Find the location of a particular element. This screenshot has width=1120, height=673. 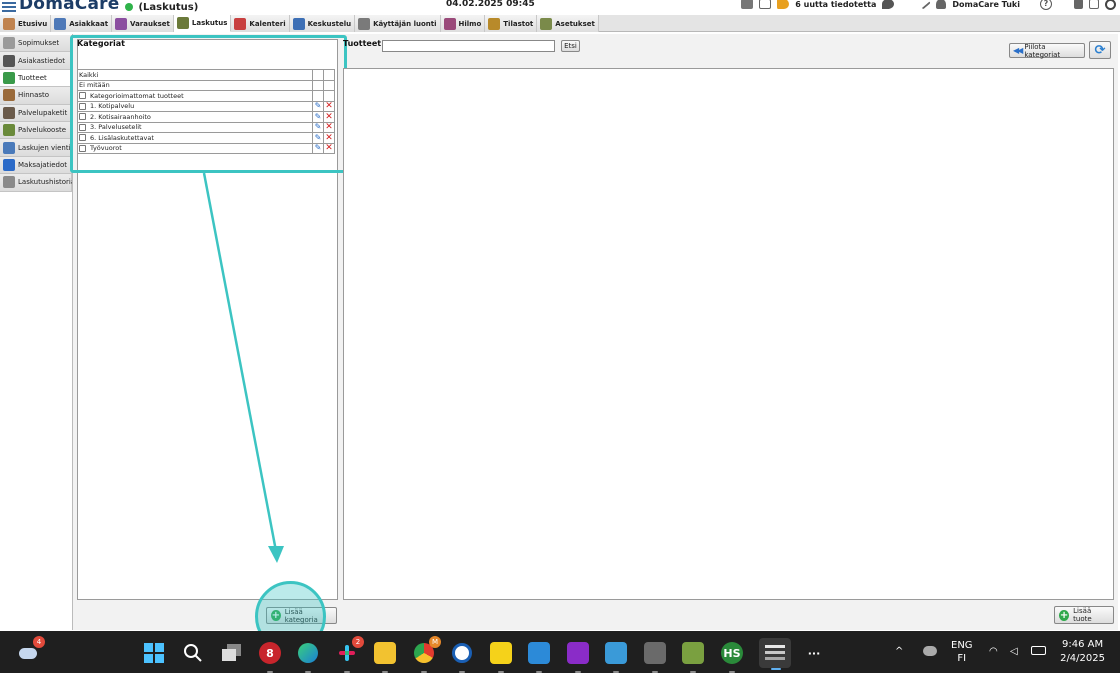

domacare-icon is located at coordinates (775, 654).